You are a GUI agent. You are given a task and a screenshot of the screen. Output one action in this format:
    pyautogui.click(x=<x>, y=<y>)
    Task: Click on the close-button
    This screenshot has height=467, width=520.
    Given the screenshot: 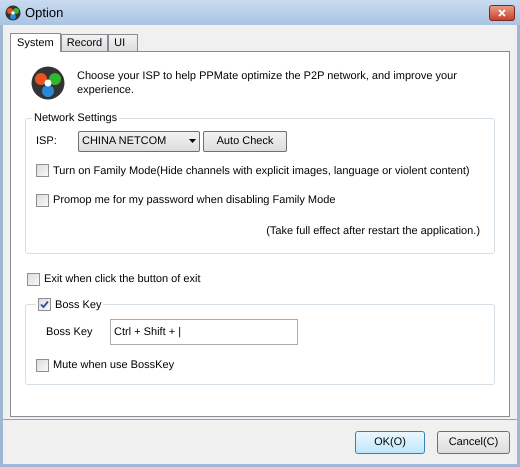 What is the action you would take?
    pyautogui.click(x=502, y=12)
    